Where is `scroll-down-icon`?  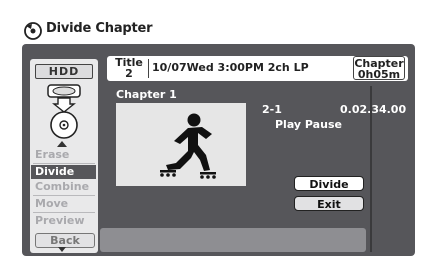 scroll-down-icon is located at coordinates (62, 249).